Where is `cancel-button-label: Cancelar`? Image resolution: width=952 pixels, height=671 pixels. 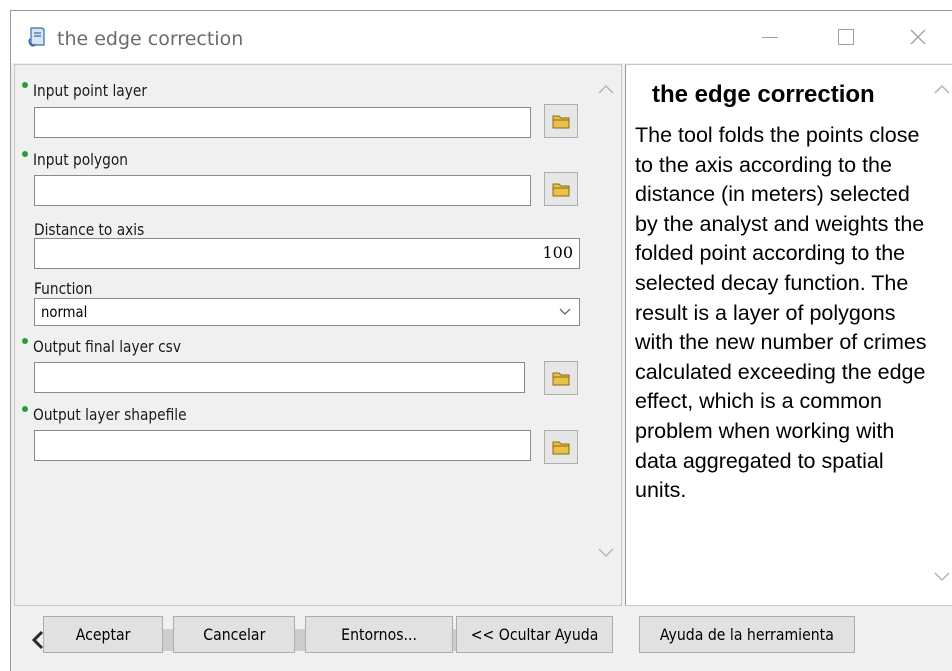
cancel-button-label: Cancelar is located at coordinates (234, 634).